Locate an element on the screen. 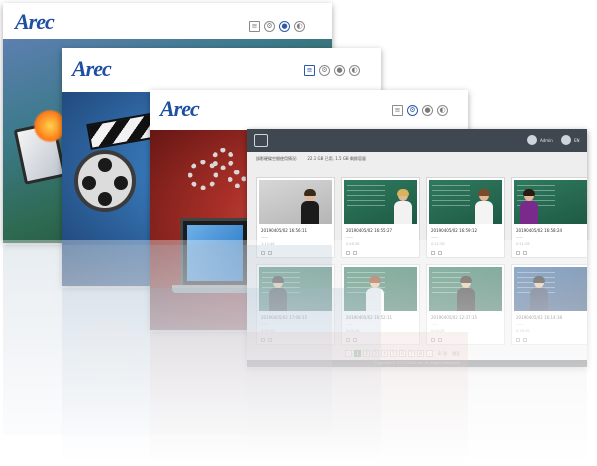  user-label: Admin is located at coordinates (546, 140).